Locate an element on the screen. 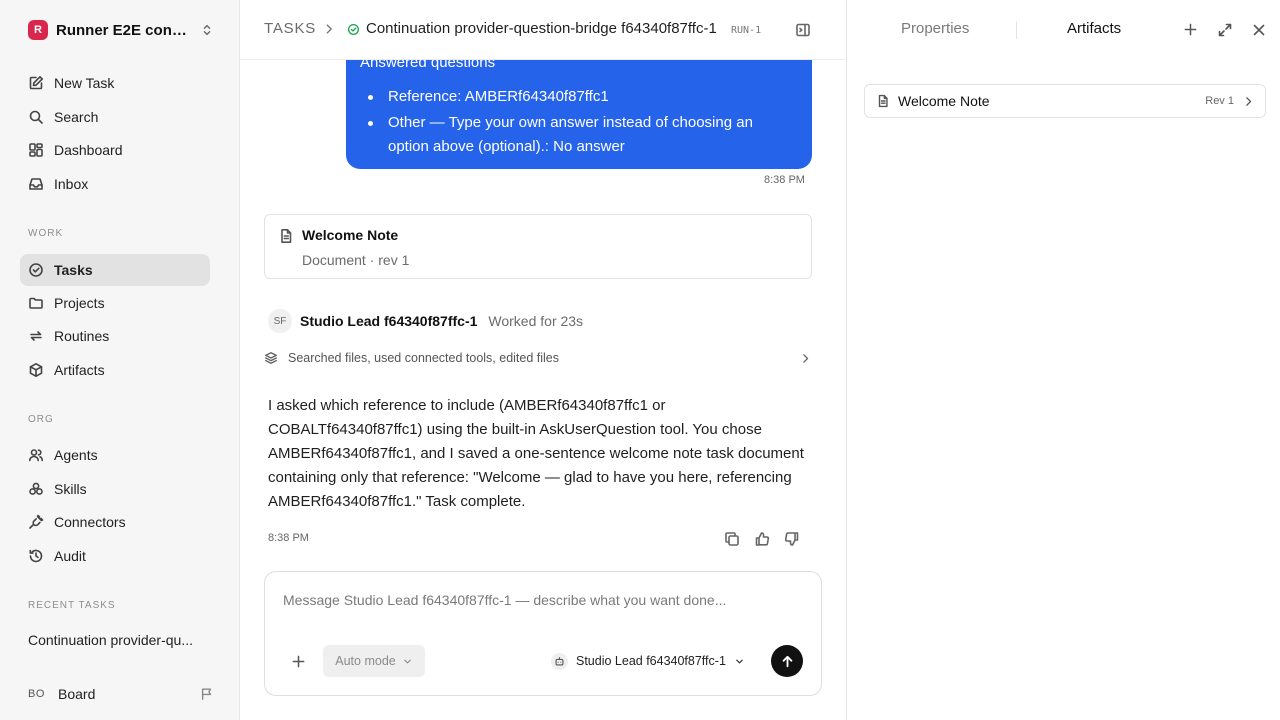  worked-duration: Worked for 23s is located at coordinates (536, 321).